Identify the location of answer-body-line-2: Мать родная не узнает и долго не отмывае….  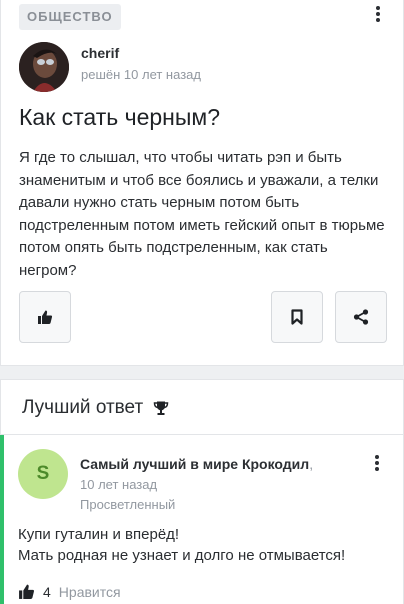
(182, 555).